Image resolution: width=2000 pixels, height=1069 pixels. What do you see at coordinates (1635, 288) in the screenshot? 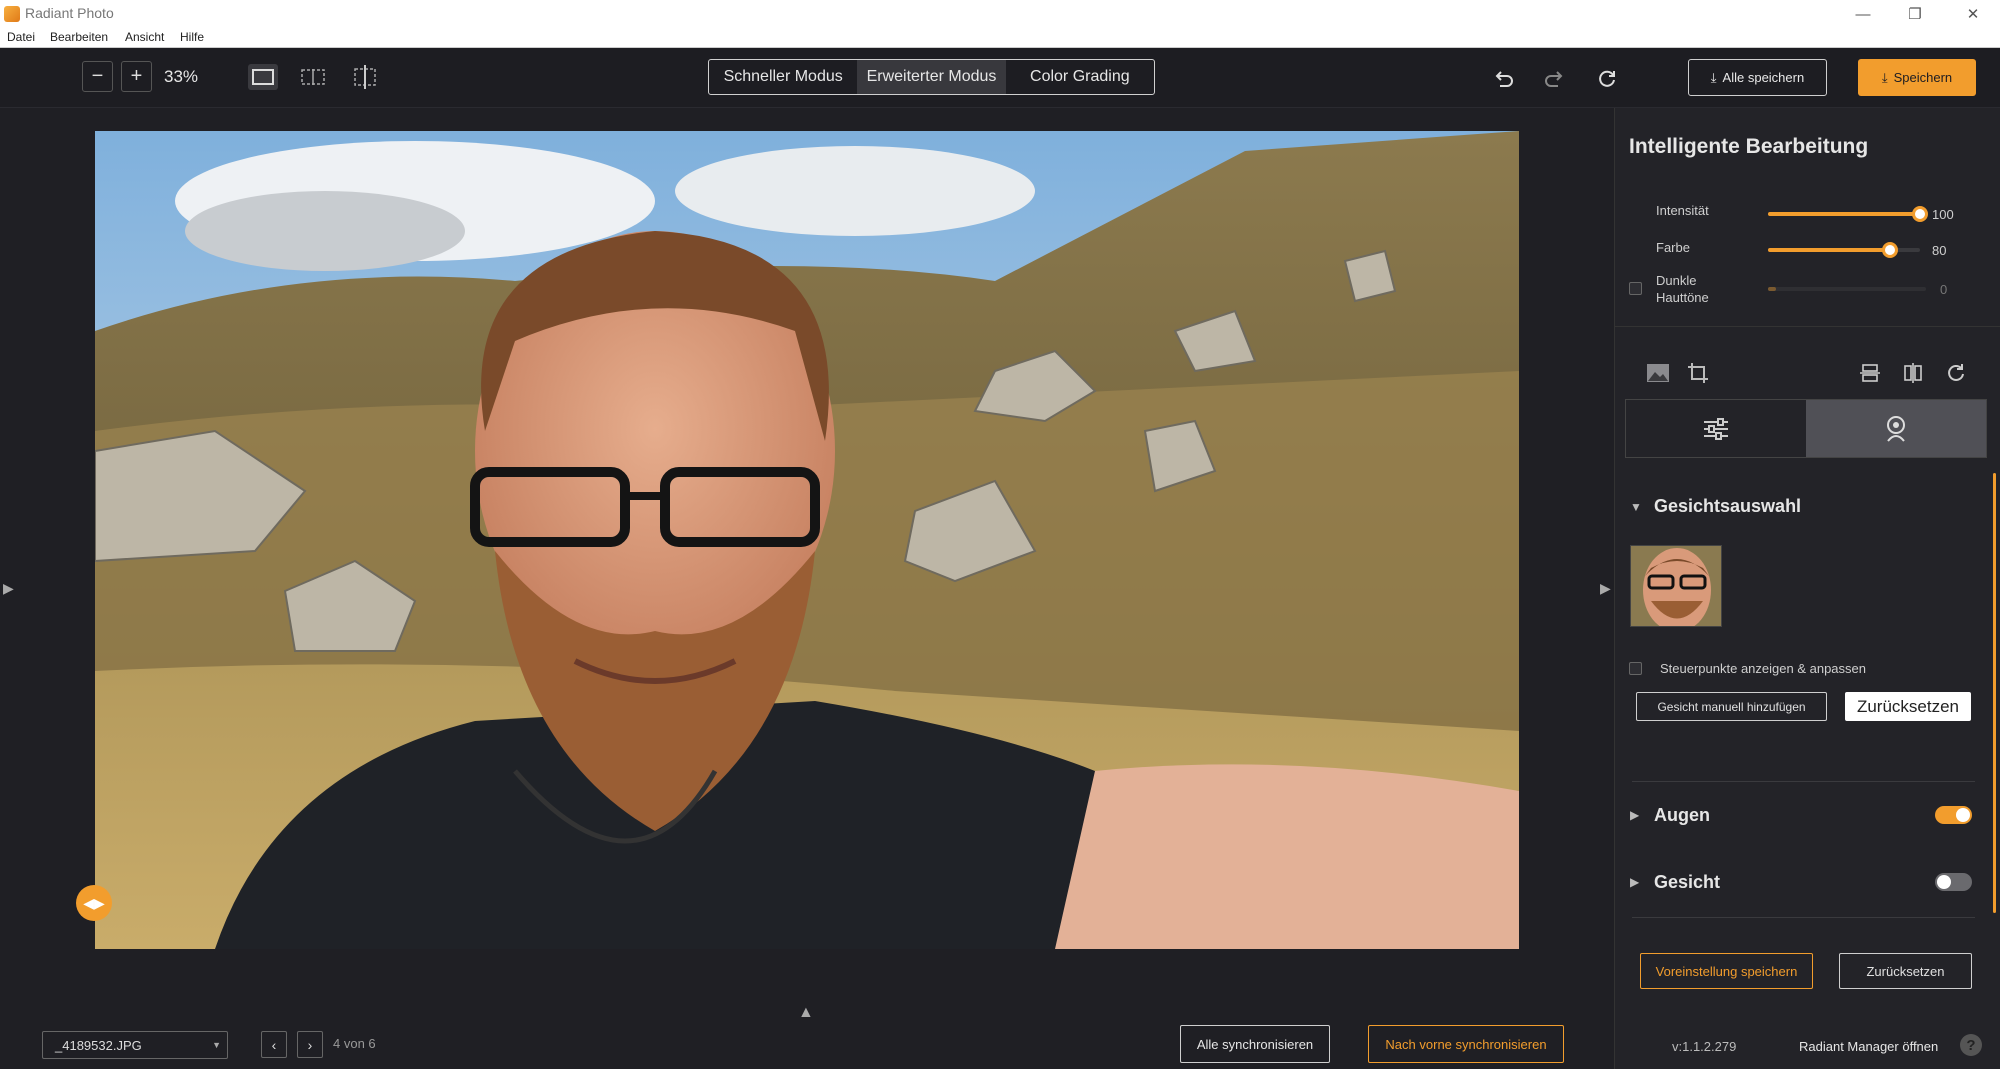
I see `dark-skin-checkbox` at bounding box center [1635, 288].